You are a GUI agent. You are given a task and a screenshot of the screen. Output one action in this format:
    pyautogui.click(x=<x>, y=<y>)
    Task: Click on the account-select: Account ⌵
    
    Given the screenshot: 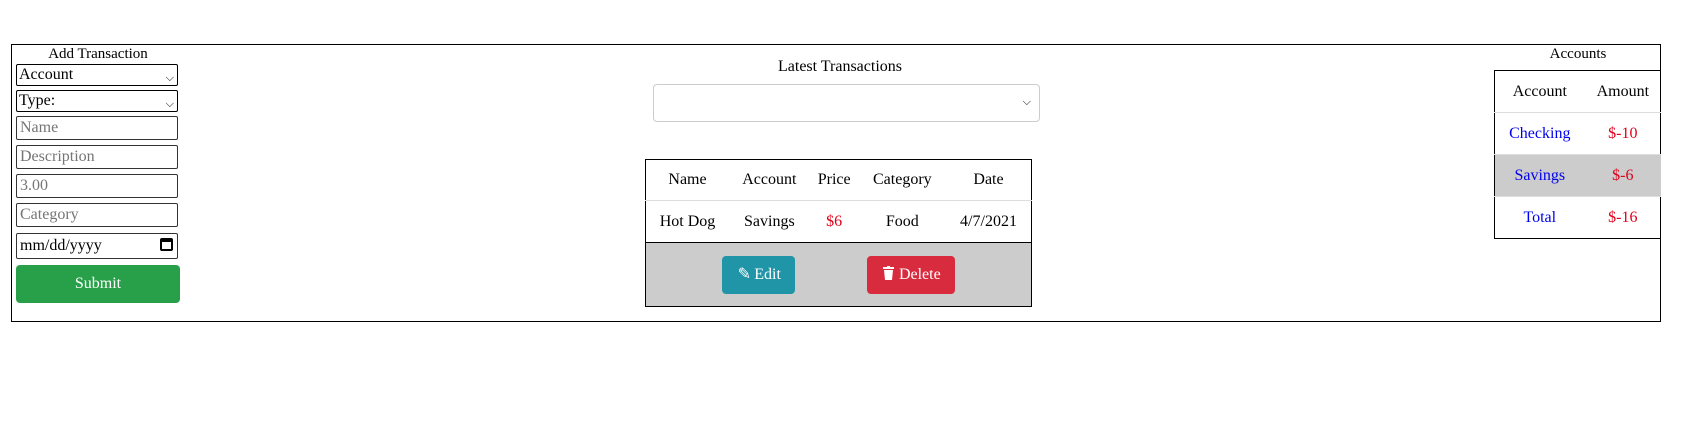 What is the action you would take?
    pyautogui.click(x=97, y=75)
    